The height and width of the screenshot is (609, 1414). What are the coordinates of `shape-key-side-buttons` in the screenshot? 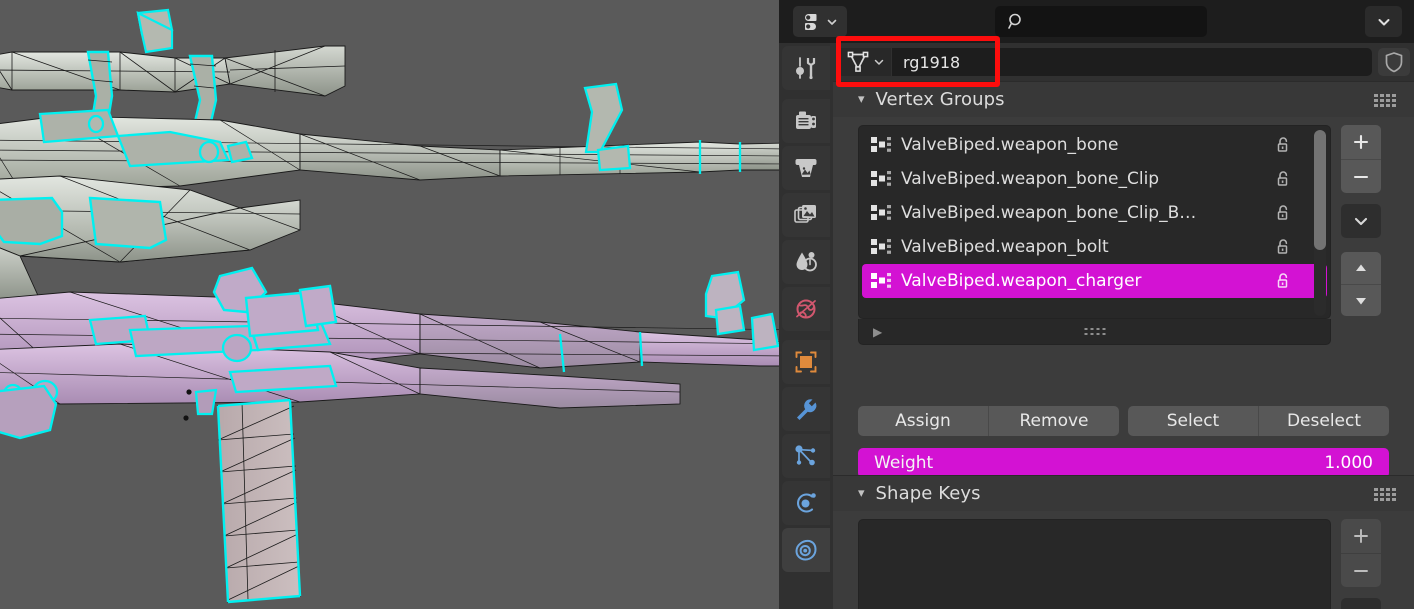 It's located at (1365, 564).